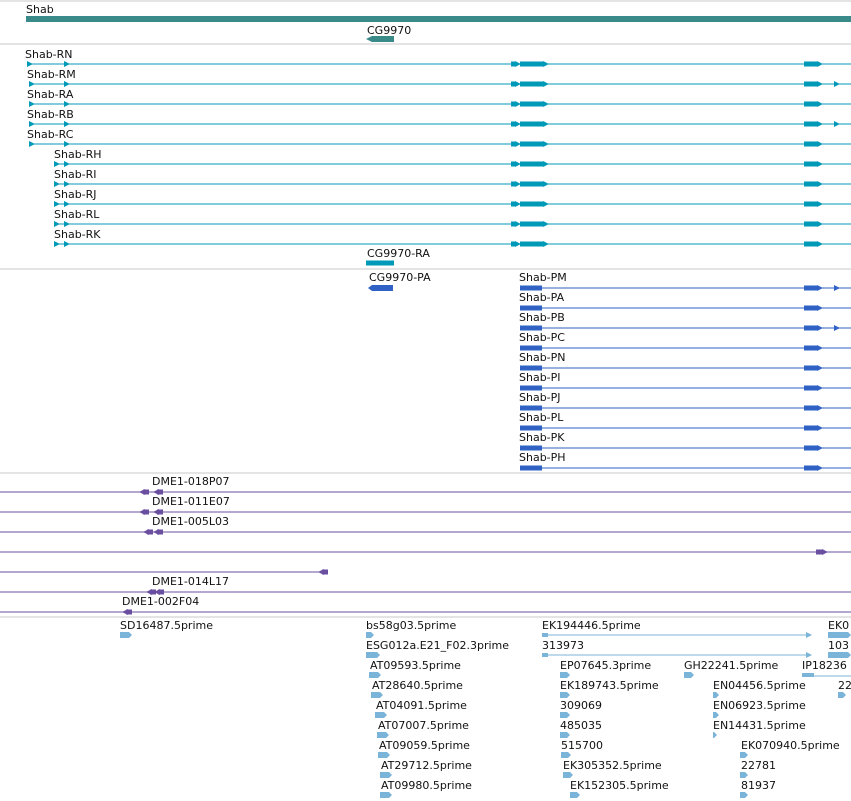 The height and width of the screenshot is (801, 851). I want to click on protein-label: Shab-PH, so click(542, 457).